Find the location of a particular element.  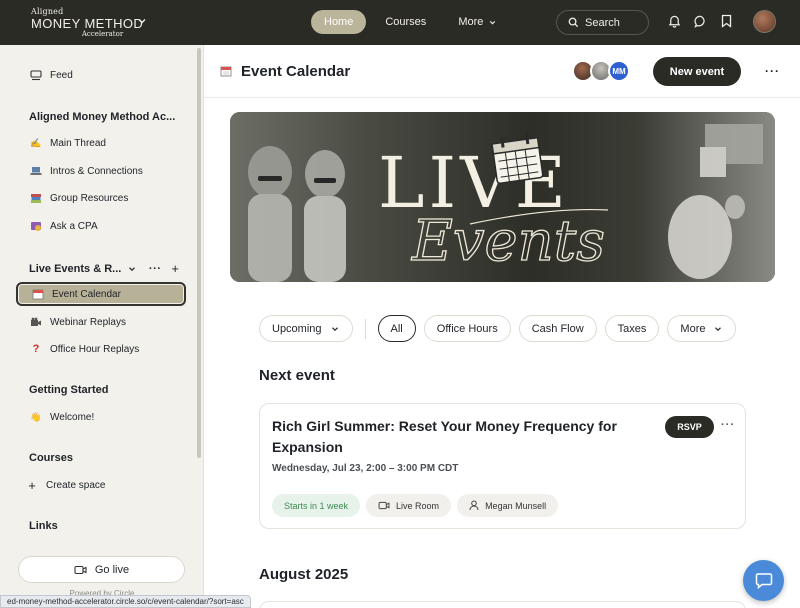

brand-logo: Aligned MONEY METHOD Accelerator is located at coordinates (87, 23).